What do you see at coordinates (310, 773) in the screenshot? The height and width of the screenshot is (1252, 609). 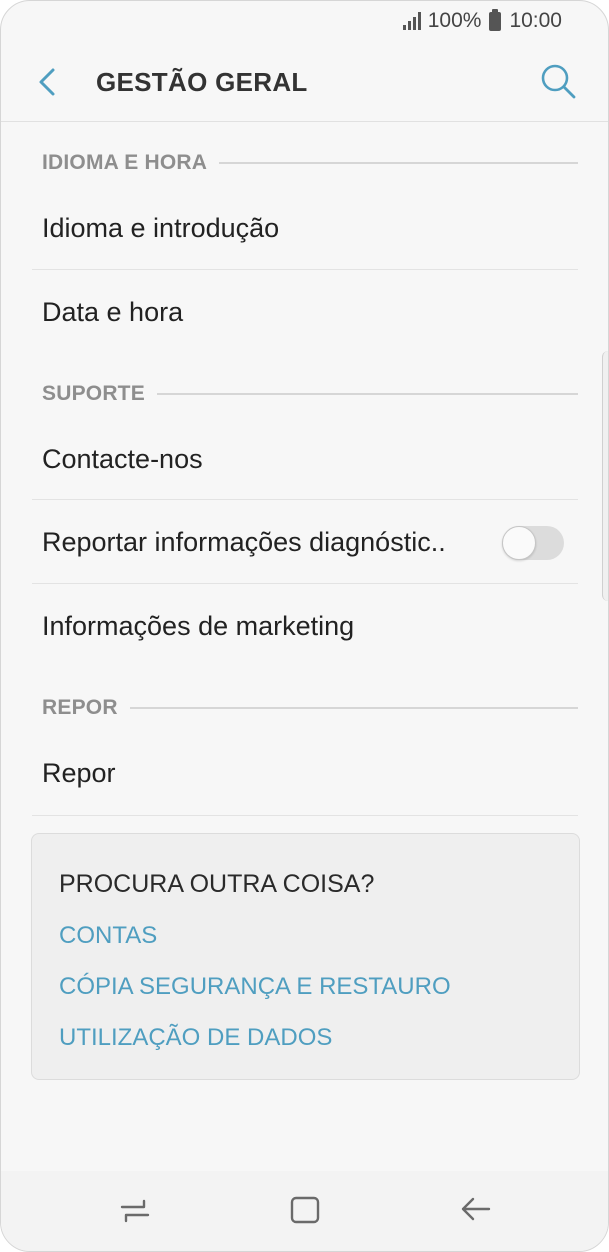 I see `list-item-repor: Repor` at bounding box center [310, 773].